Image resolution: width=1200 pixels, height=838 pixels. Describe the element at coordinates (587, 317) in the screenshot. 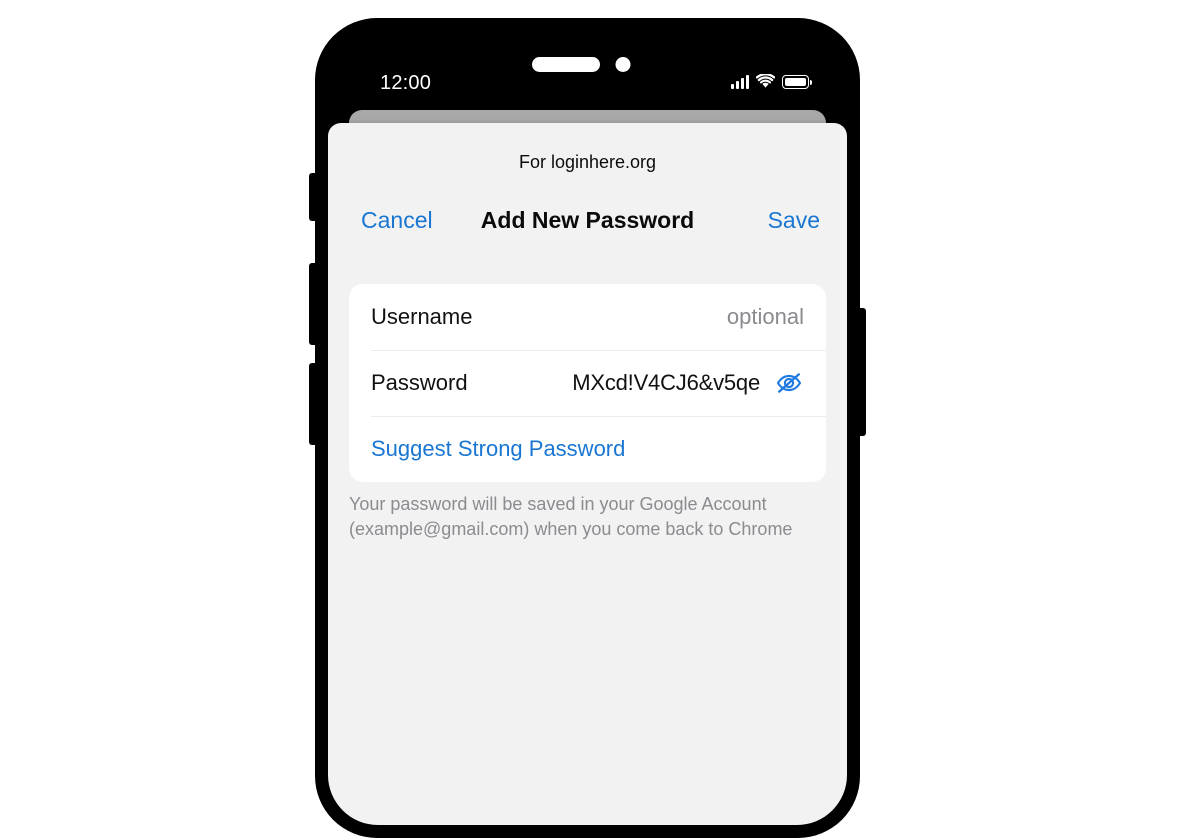

I see `username-row: Username optional` at that location.